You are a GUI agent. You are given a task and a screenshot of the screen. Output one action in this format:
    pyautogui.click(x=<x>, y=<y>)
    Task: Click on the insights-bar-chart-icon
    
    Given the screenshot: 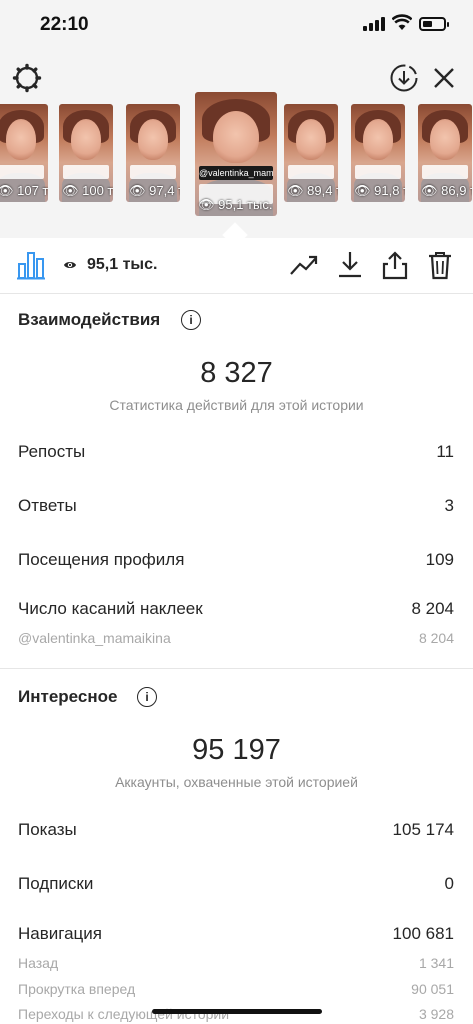 What is the action you would take?
    pyautogui.click(x=31, y=265)
    